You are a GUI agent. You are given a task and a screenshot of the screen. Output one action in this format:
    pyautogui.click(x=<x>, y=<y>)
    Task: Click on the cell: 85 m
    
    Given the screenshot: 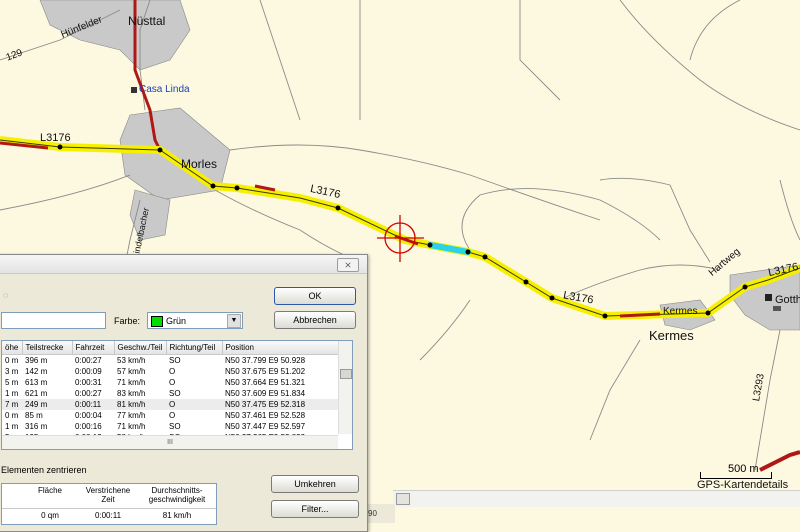 What is the action you would take?
    pyautogui.click(x=34, y=415)
    